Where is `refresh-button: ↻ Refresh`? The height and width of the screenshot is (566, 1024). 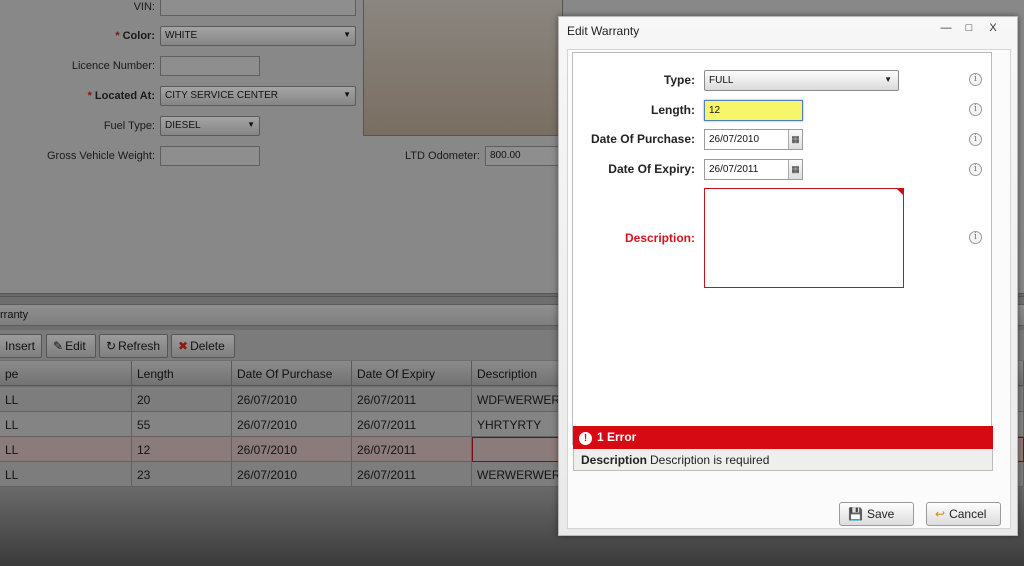
refresh-button: ↻ Refresh is located at coordinates (133, 346).